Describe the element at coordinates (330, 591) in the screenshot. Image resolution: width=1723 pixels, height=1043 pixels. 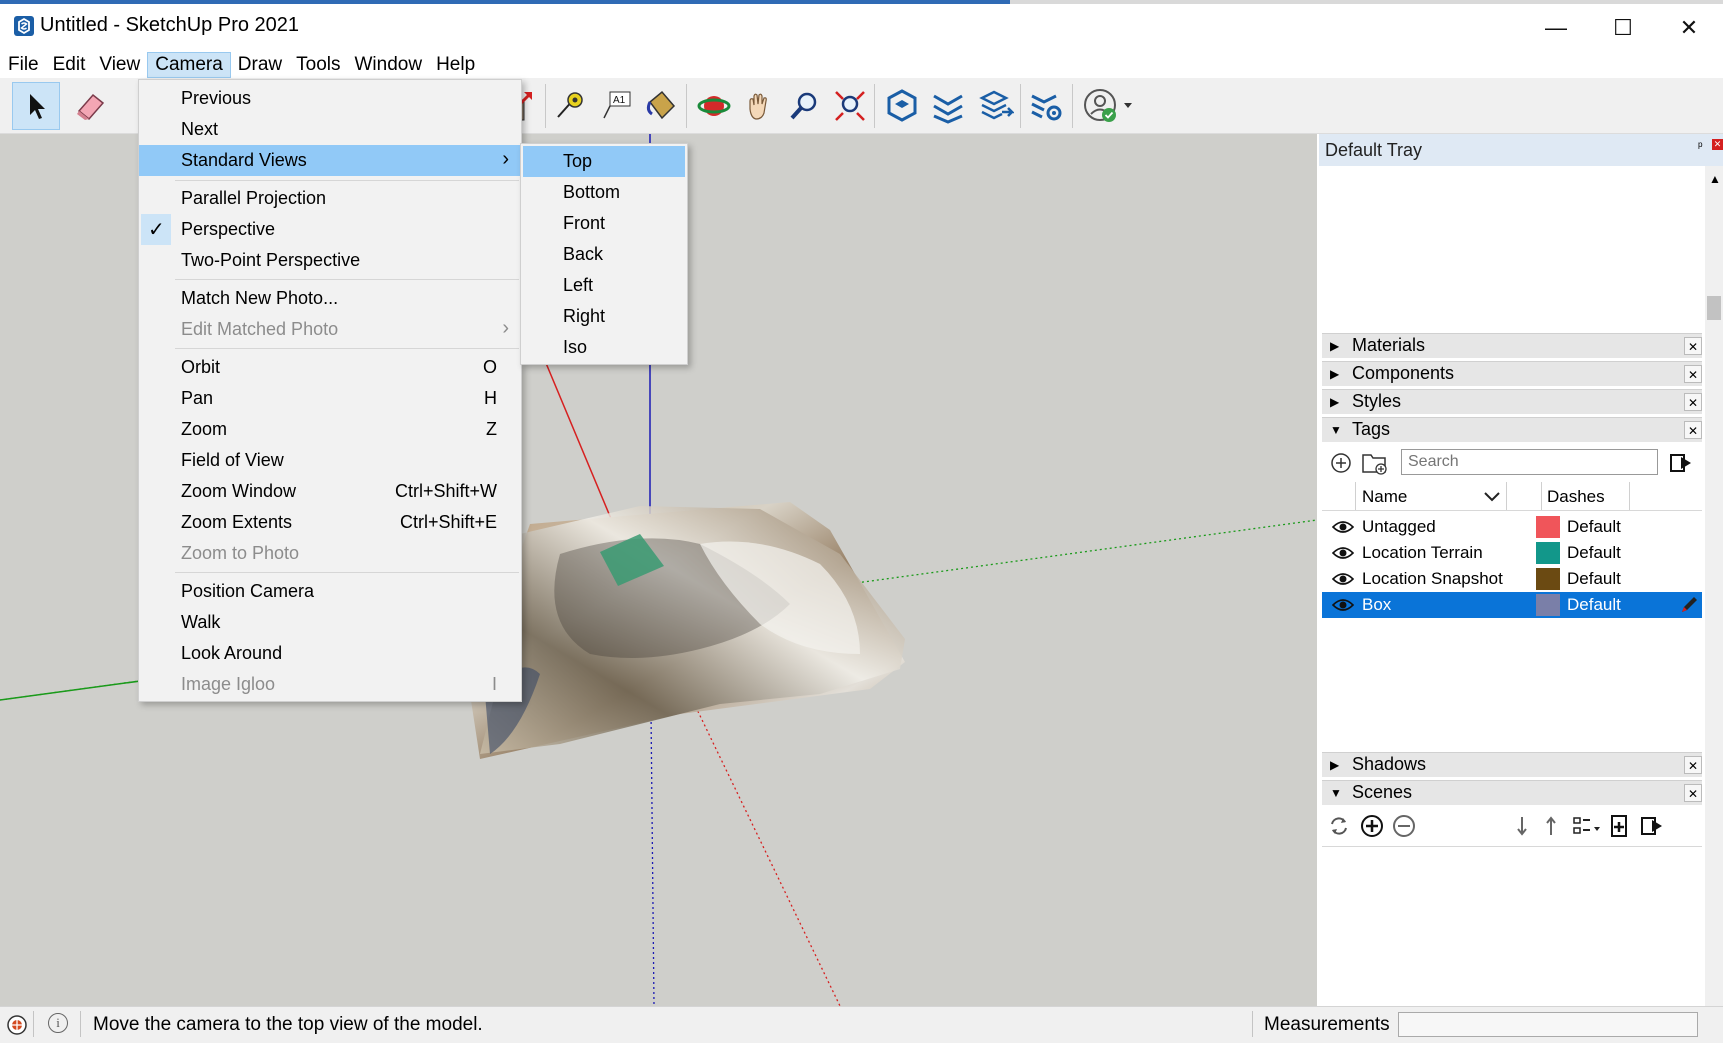
I see `menu-item-position-camera: Position Camera` at that location.